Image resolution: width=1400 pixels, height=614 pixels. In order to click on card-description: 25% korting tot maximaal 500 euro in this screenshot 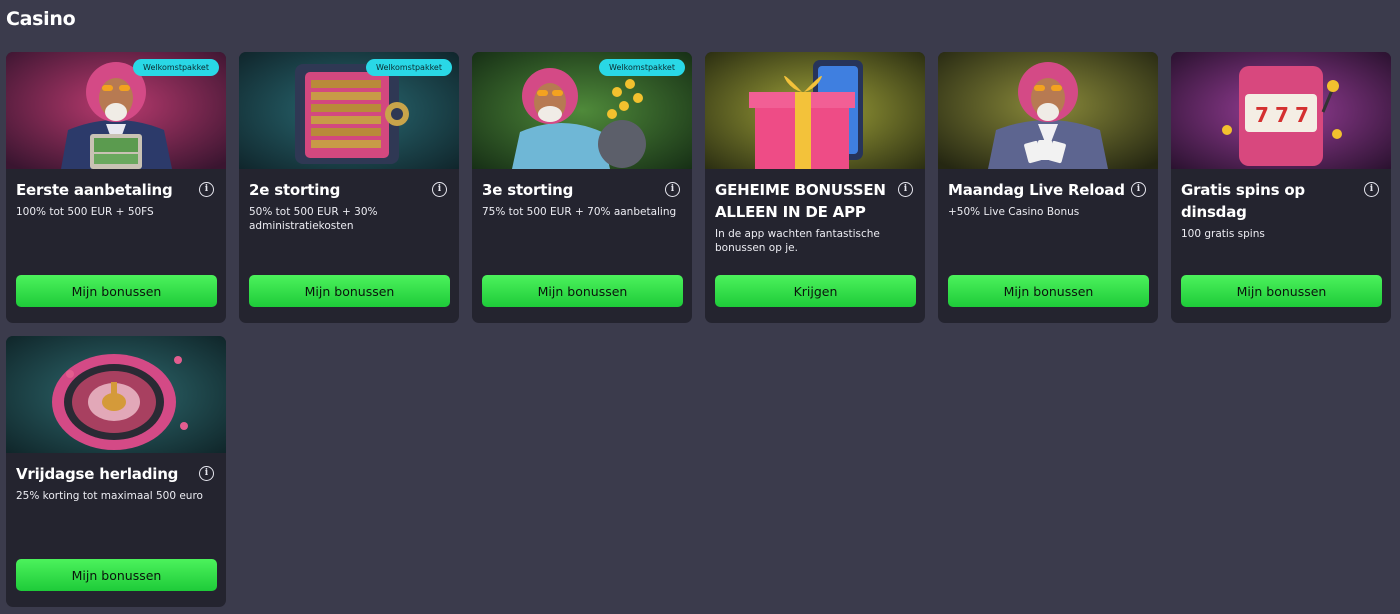, I will do `click(109, 496)`.